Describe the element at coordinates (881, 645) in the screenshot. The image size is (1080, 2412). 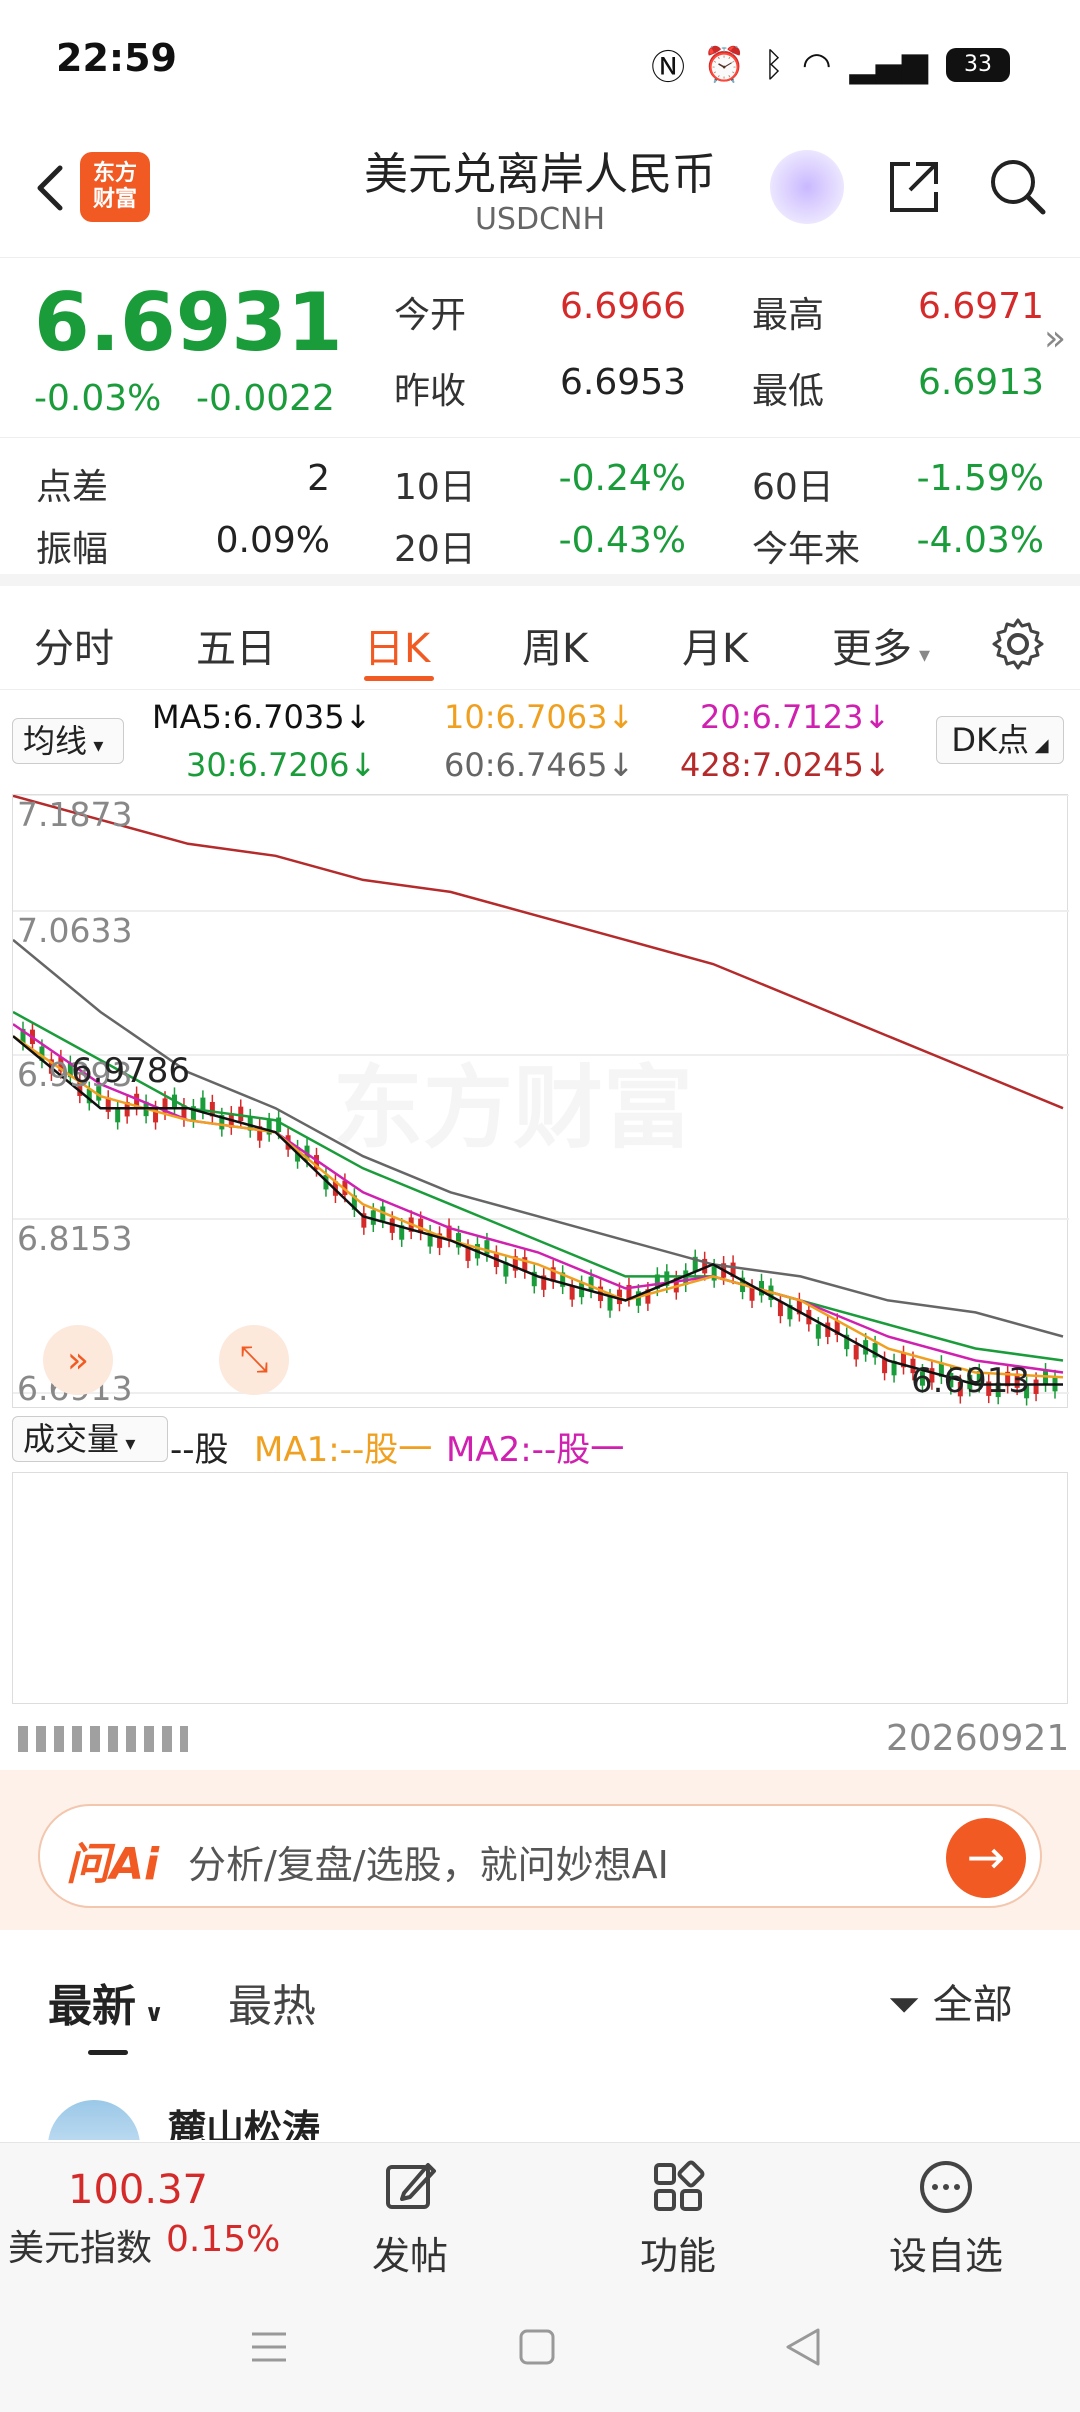
I see `tab-more: 更多 ▾` at that location.